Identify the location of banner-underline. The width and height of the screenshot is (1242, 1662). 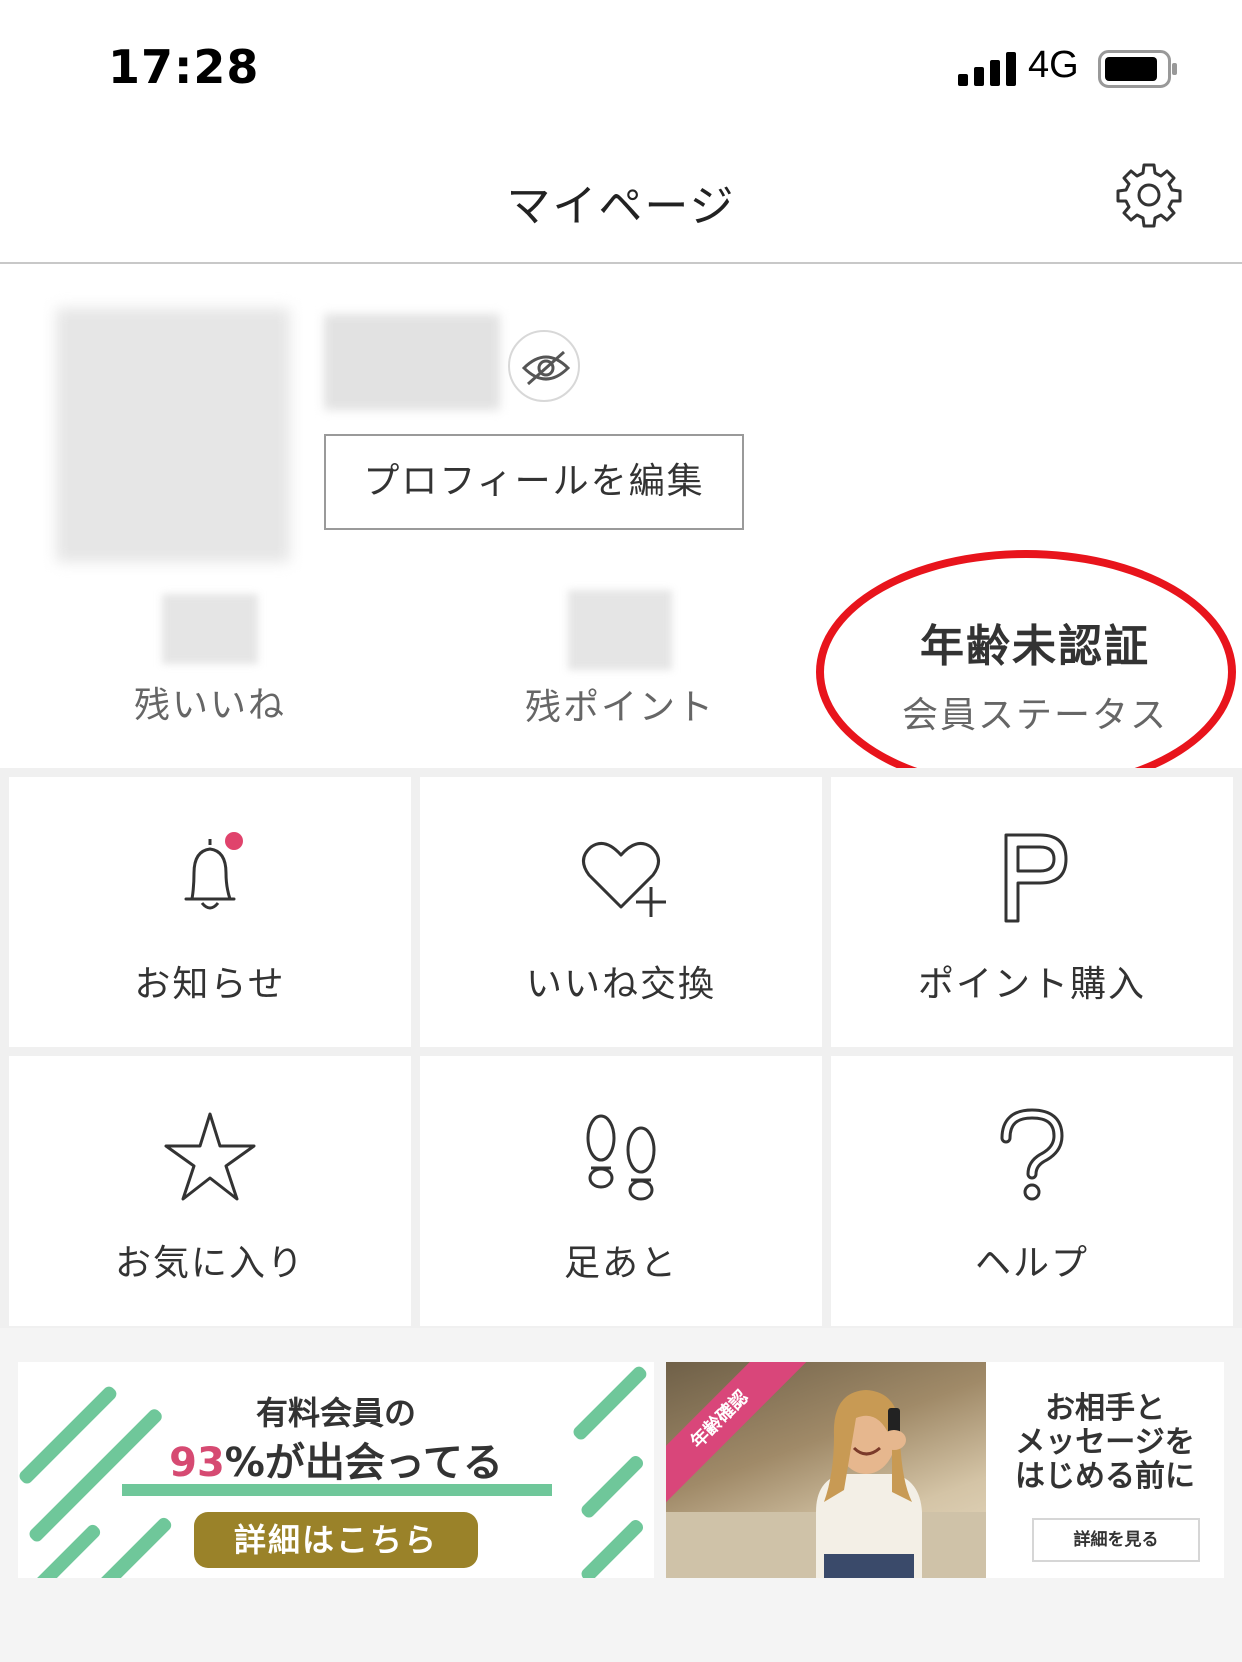
(337, 1490).